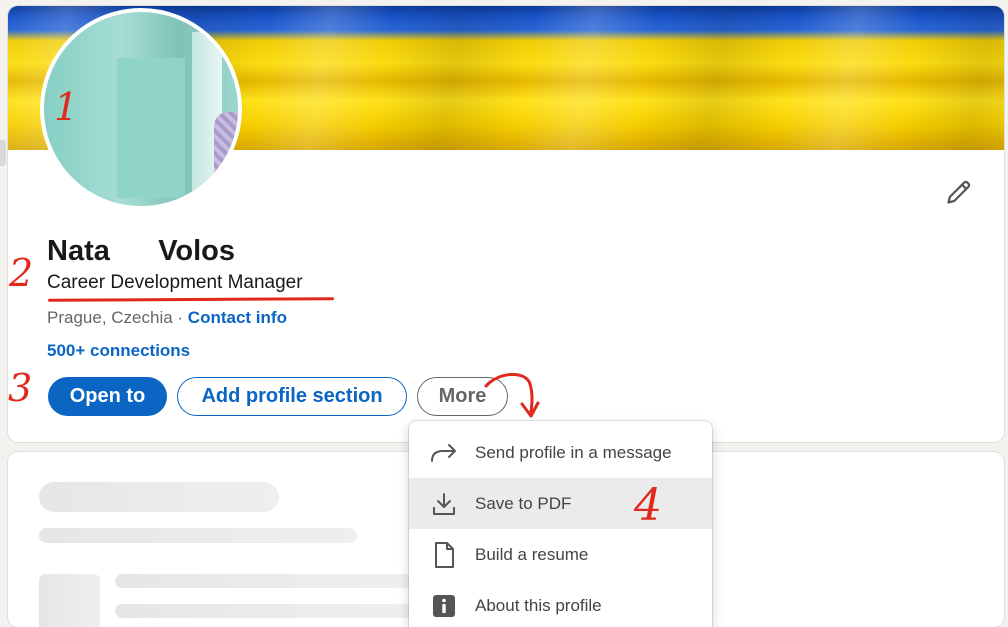  What do you see at coordinates (110, 317) in the screenshot?
I see `location-text: Prague, Czechia` at bounding box center [110, 317].